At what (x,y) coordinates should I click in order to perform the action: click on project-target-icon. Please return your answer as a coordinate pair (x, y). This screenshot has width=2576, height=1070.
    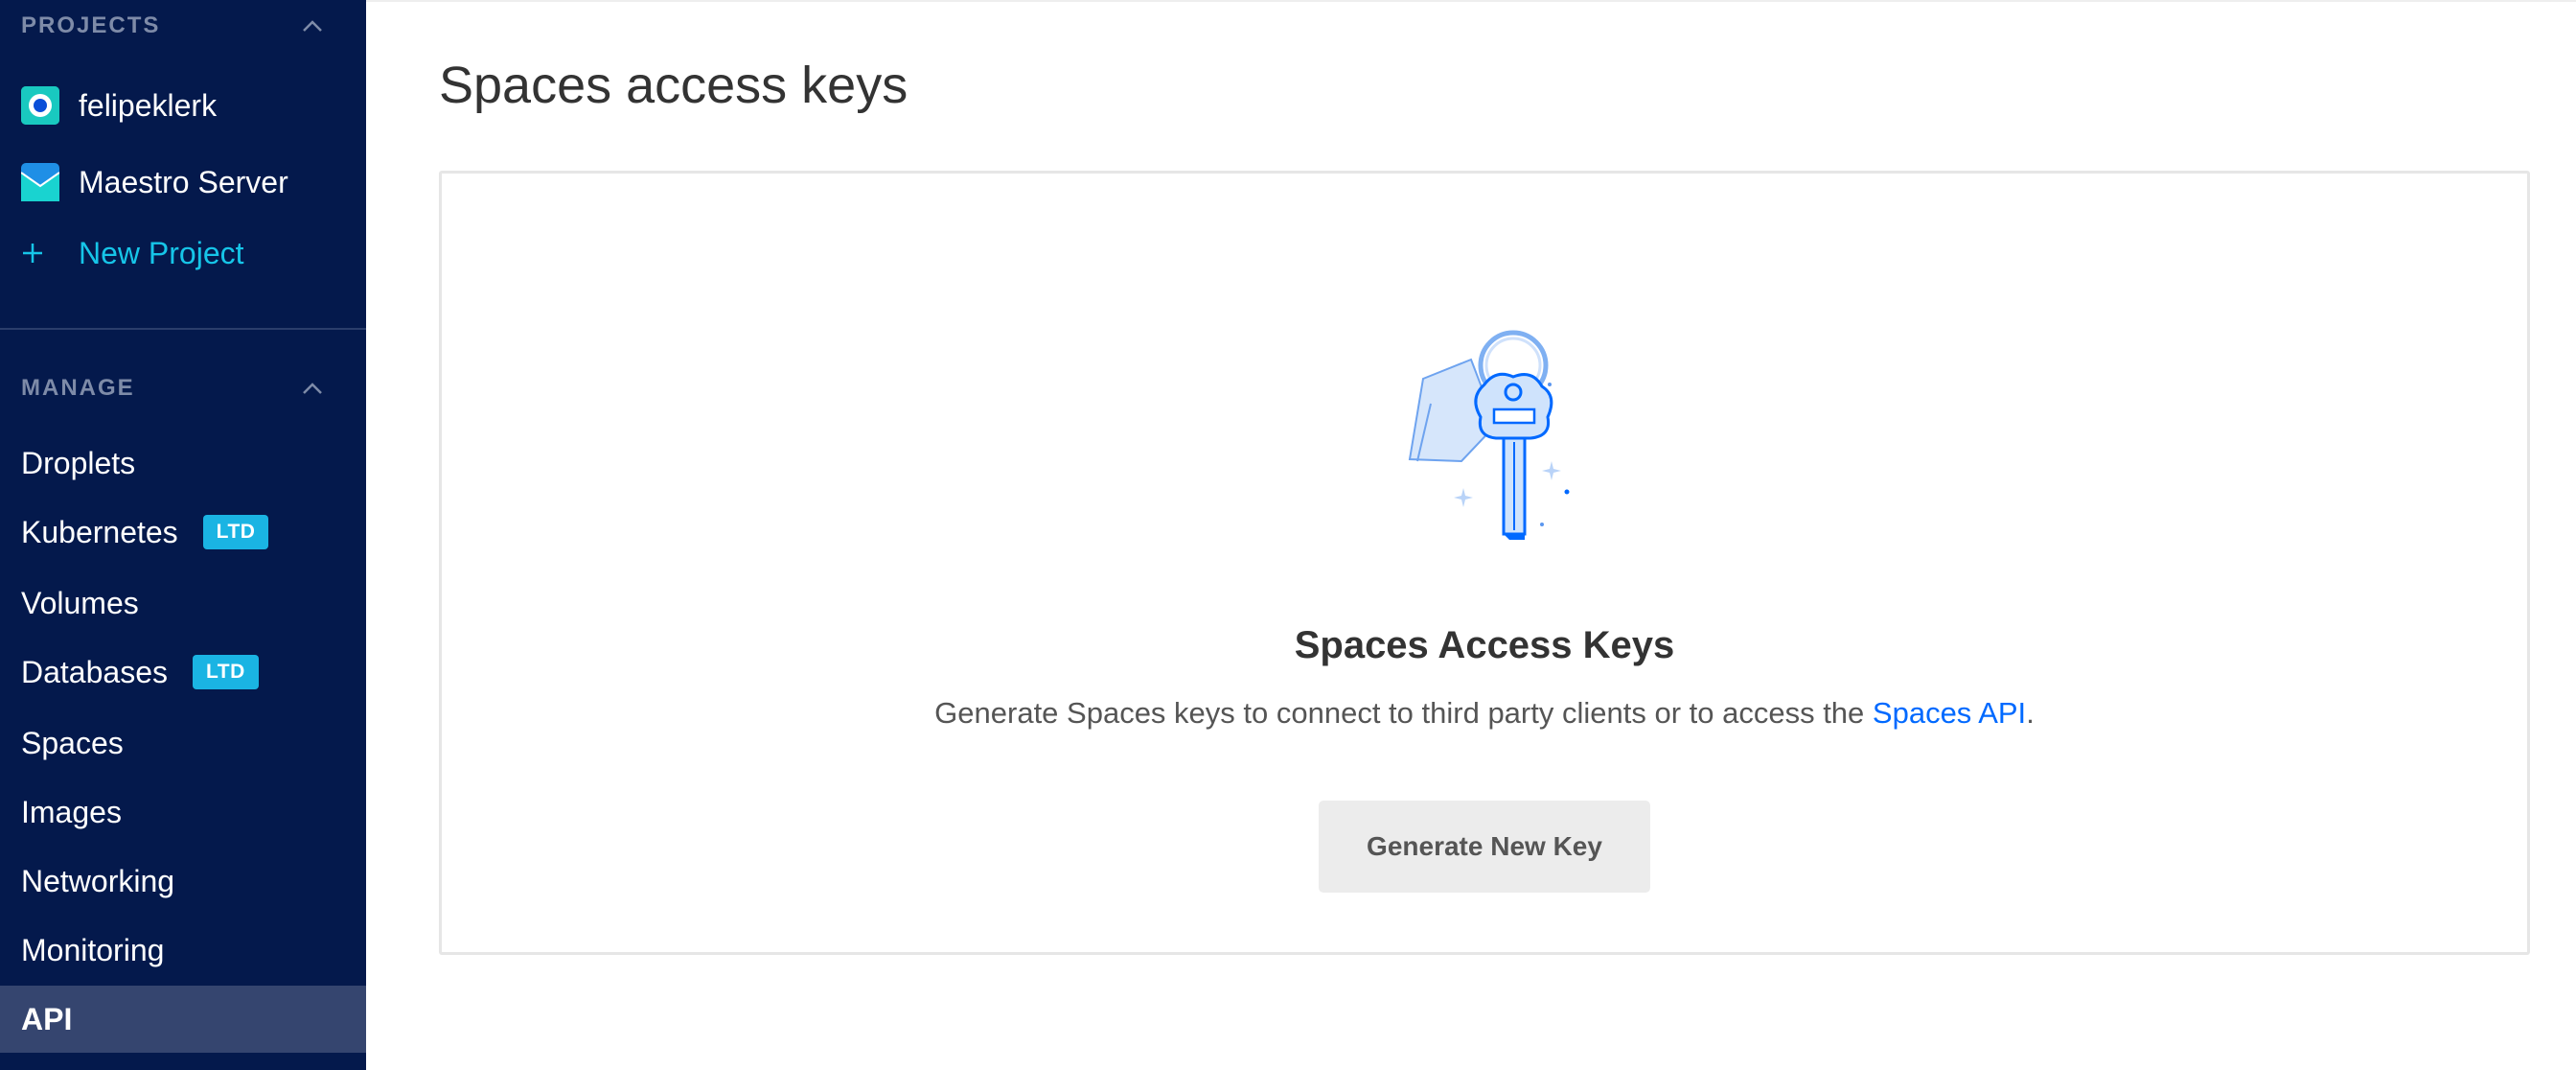
    Looking at the image, I should click on (40, 106).